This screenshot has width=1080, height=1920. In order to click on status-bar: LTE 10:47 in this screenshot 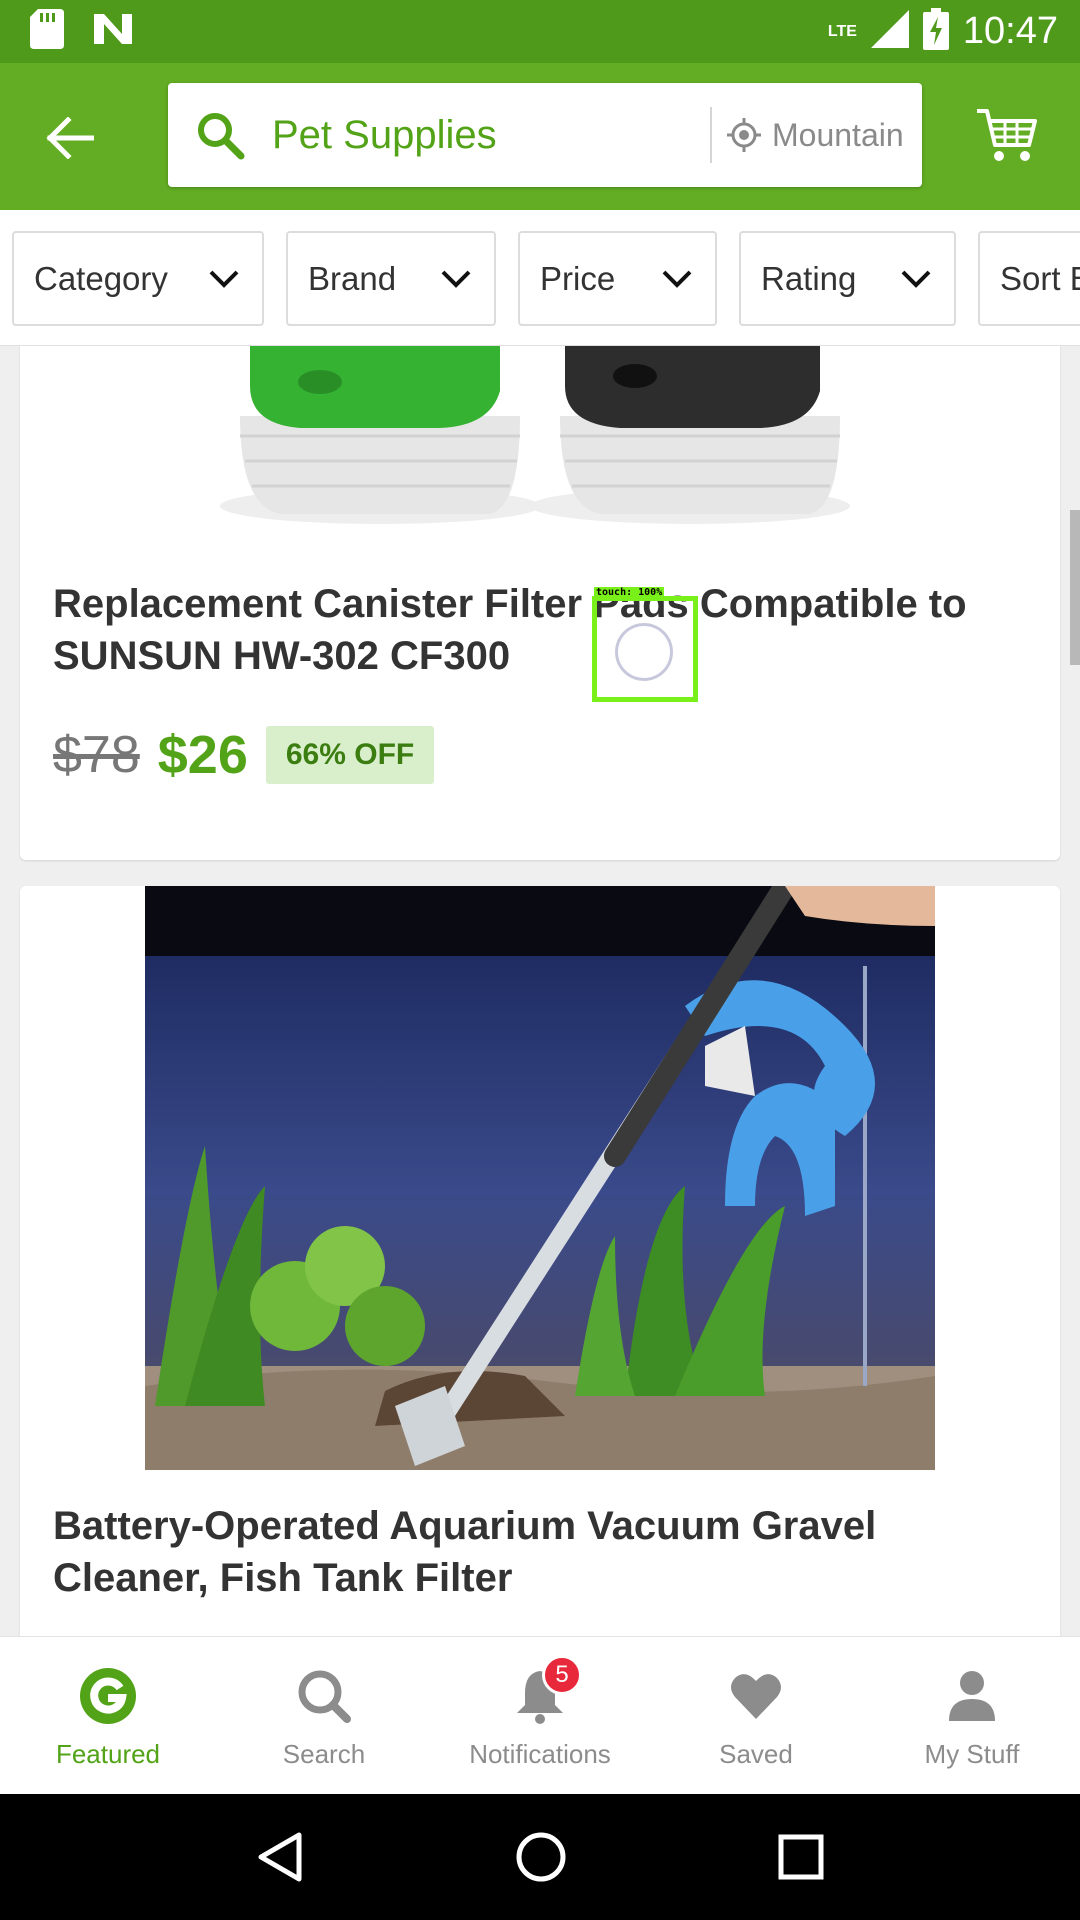, I will do `click(540, 31)`.